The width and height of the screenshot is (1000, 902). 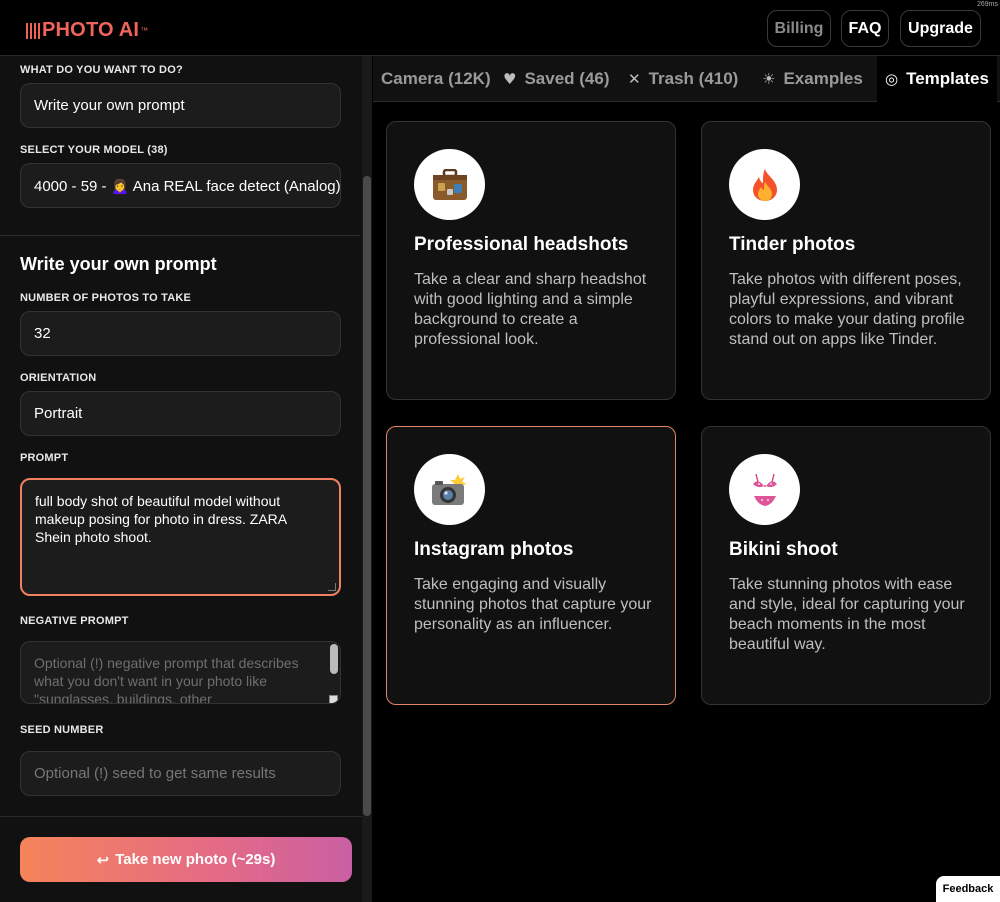 I want to click on tab-label: Saved (46), so click(x=567, y=78).